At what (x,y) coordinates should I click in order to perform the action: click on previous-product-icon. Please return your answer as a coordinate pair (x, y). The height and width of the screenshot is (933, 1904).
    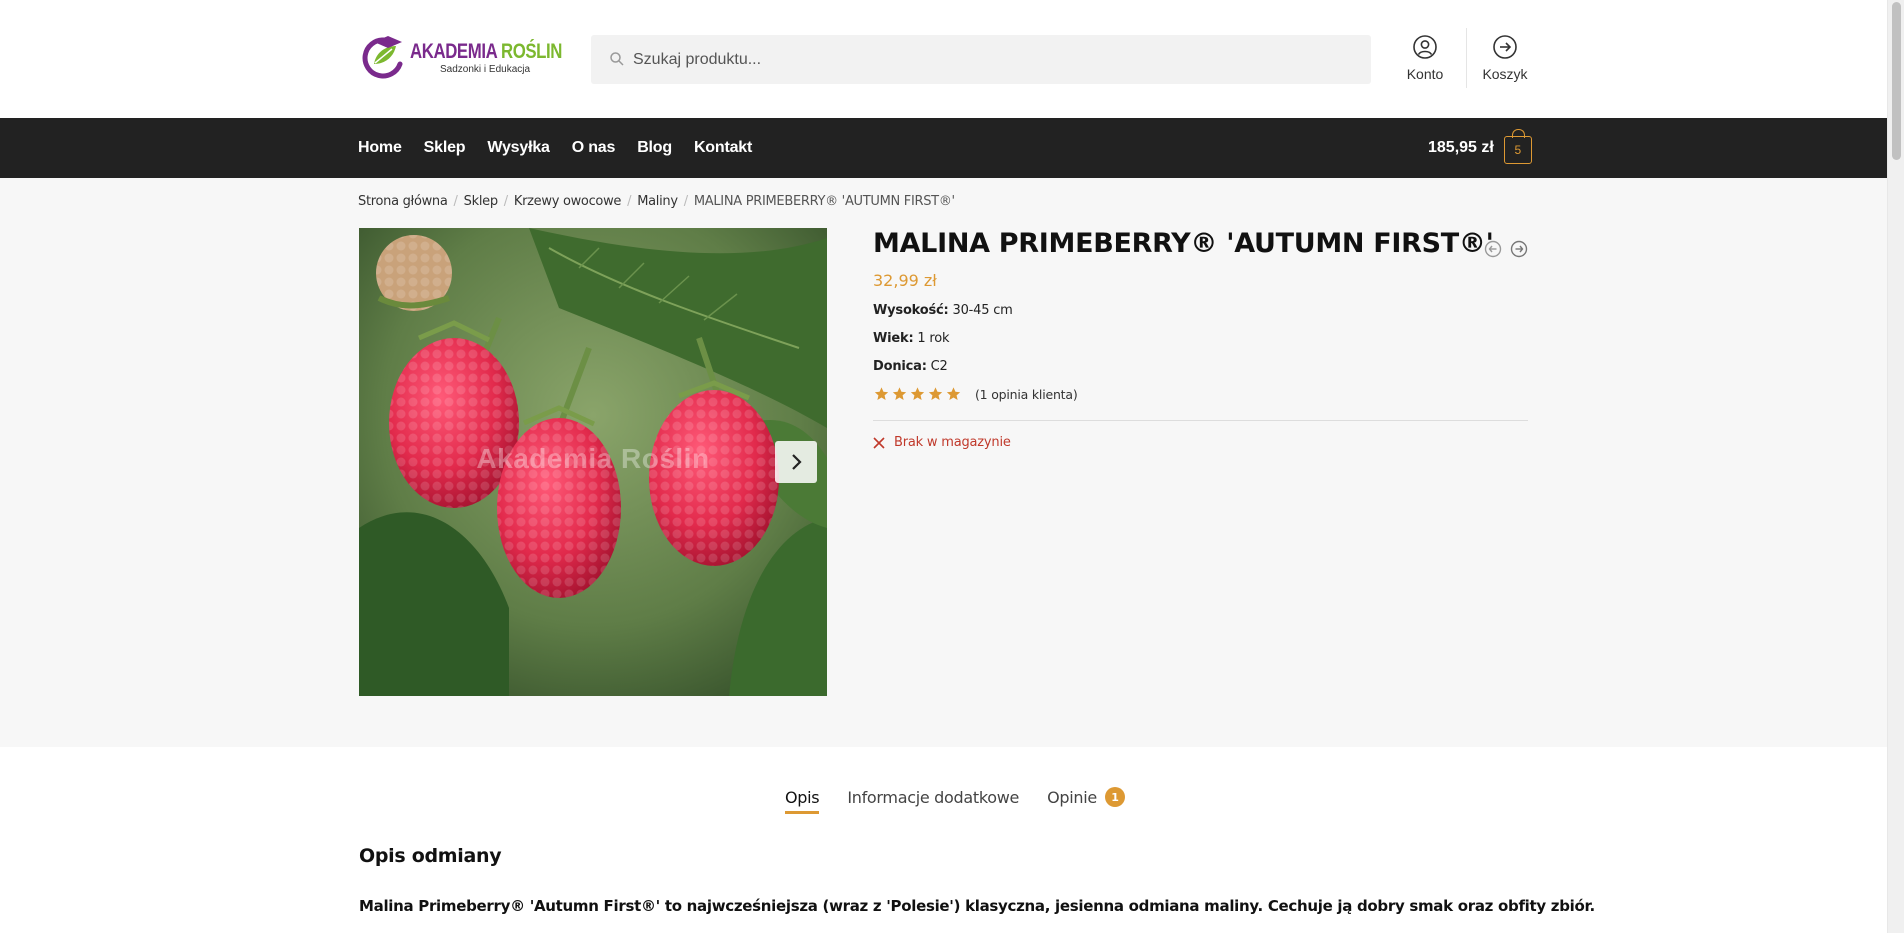
    Looking at the image, I should click on (1493, 249).